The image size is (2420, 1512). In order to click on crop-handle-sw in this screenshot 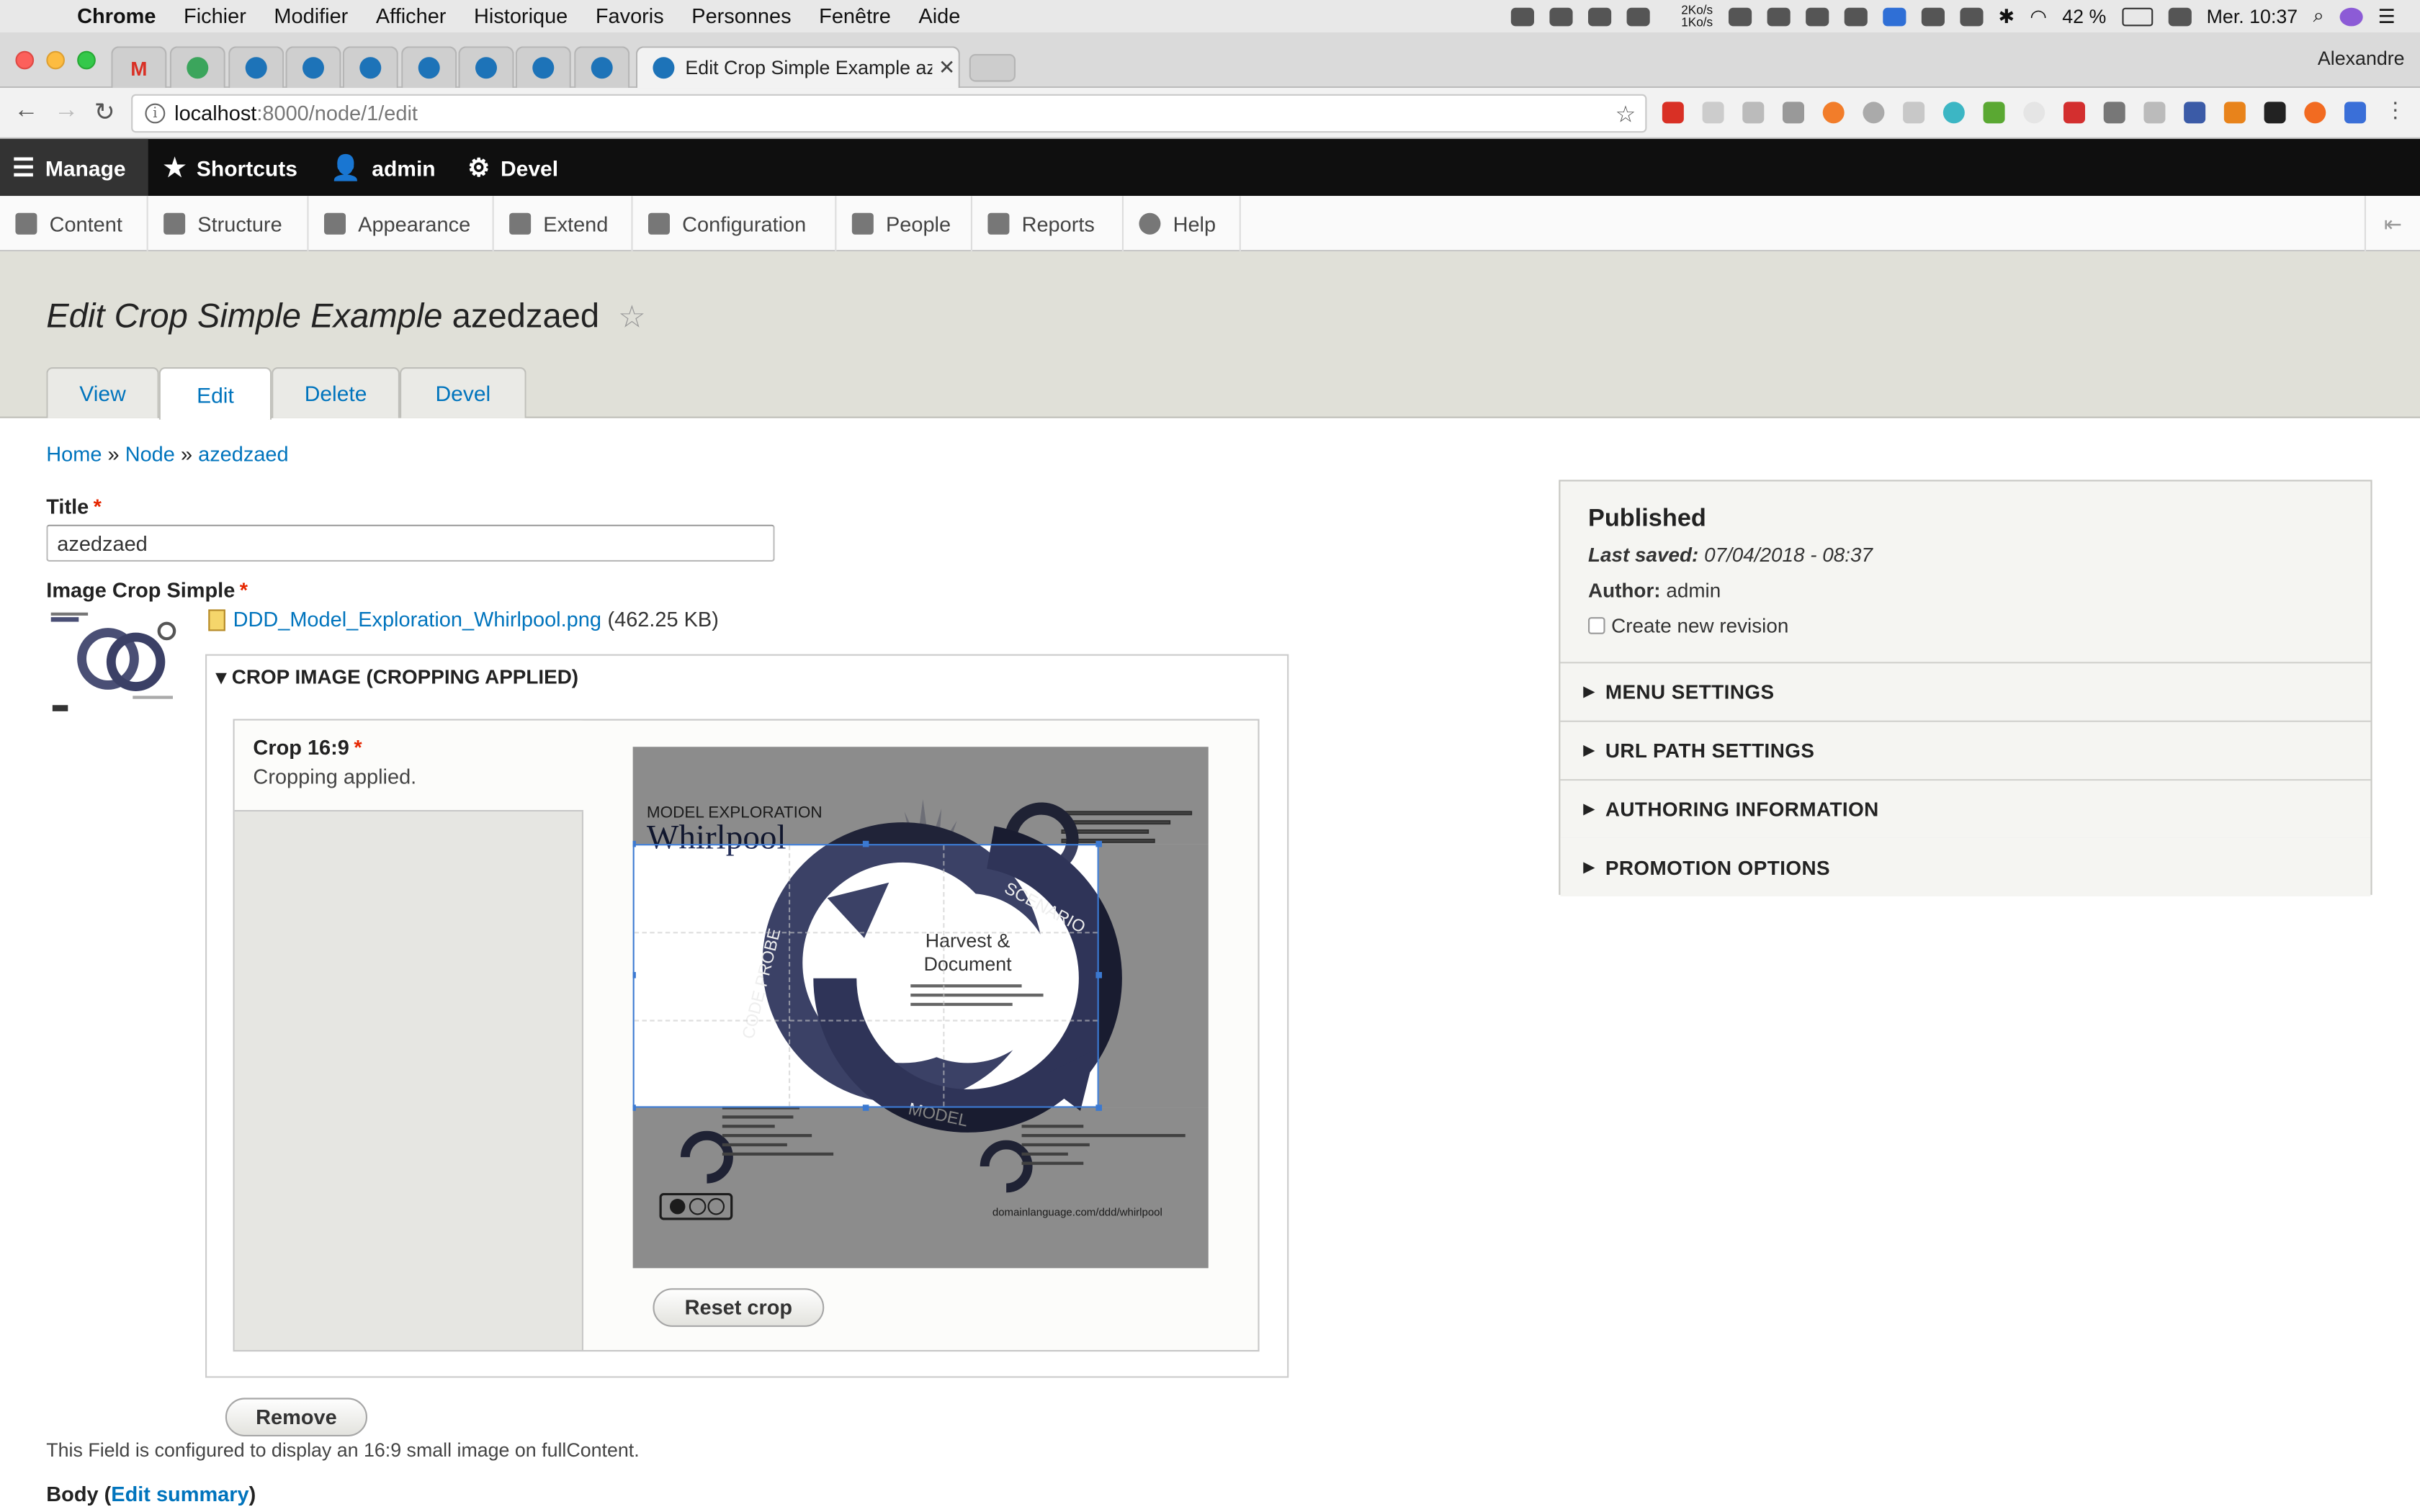, I will do `click(634, 1107)`.